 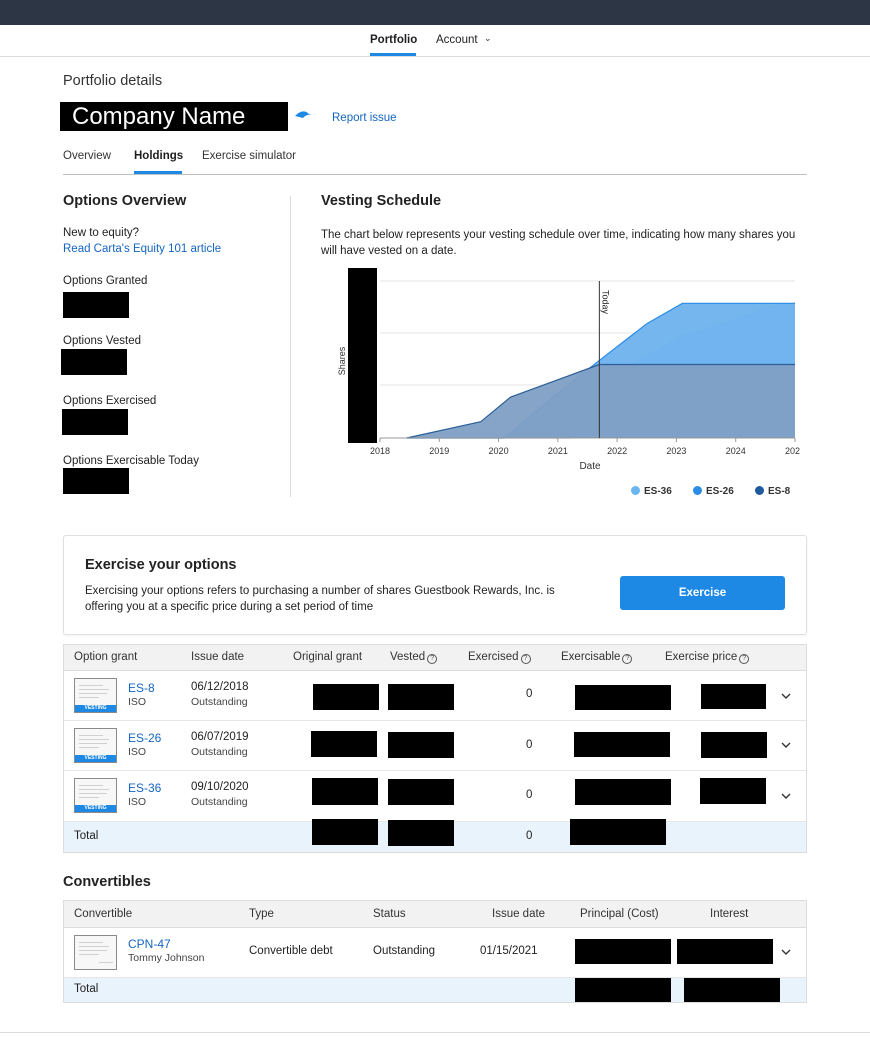 I want to click on convertible-type: Convertible debt, so click(x=291, y=951).